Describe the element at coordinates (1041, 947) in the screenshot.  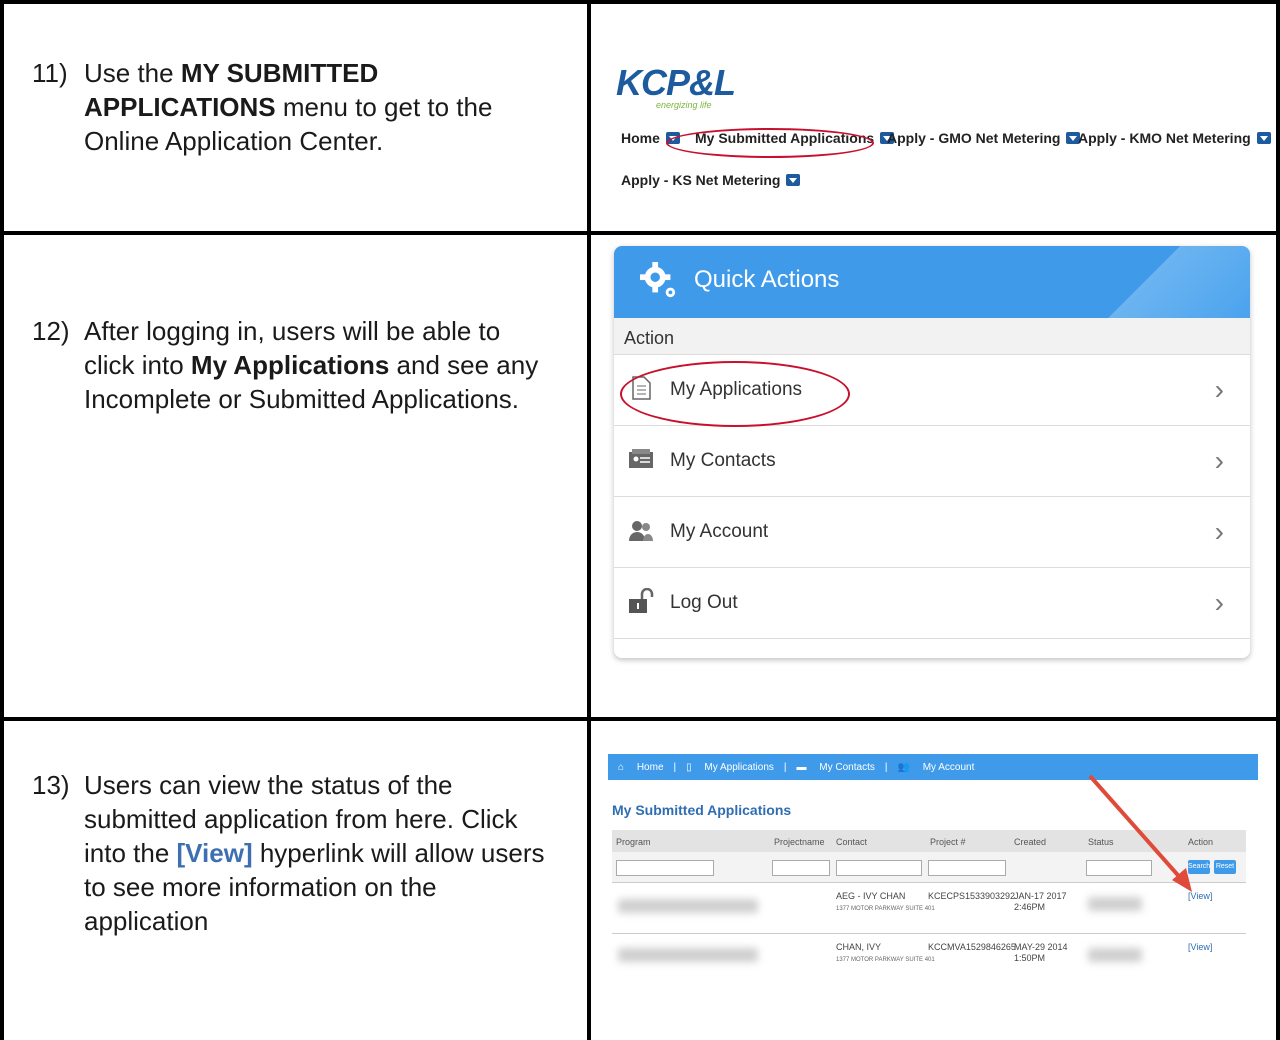
I see `created-date: MAY-29 2014` at that location.